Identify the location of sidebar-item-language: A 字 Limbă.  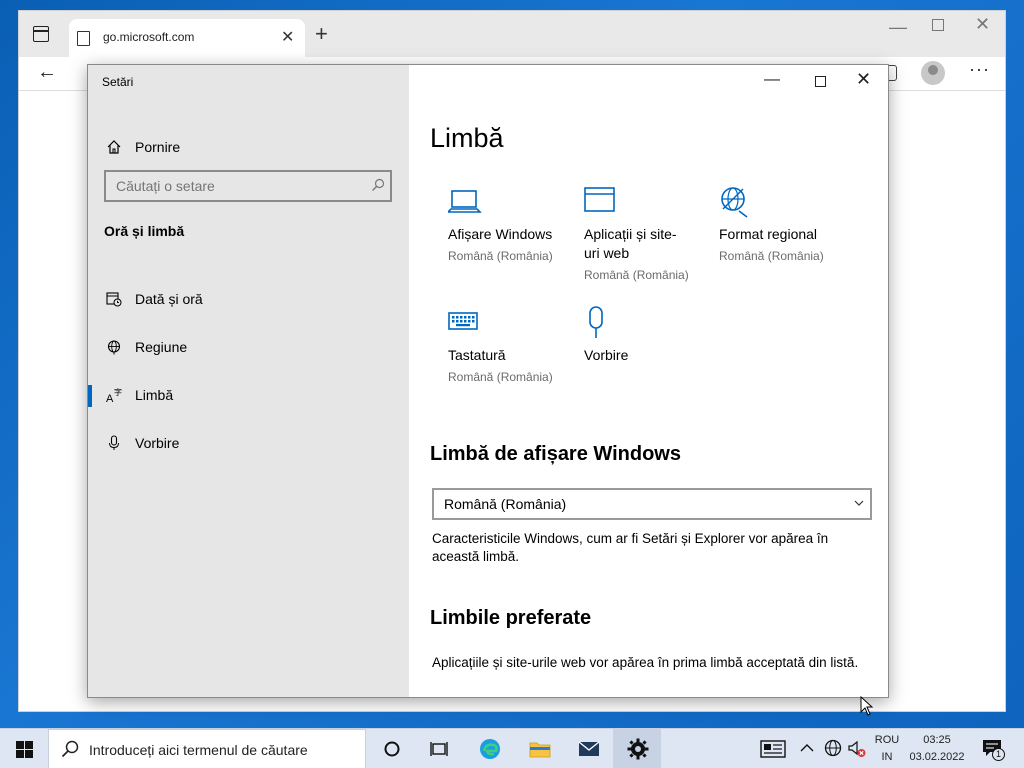
(248, 395).